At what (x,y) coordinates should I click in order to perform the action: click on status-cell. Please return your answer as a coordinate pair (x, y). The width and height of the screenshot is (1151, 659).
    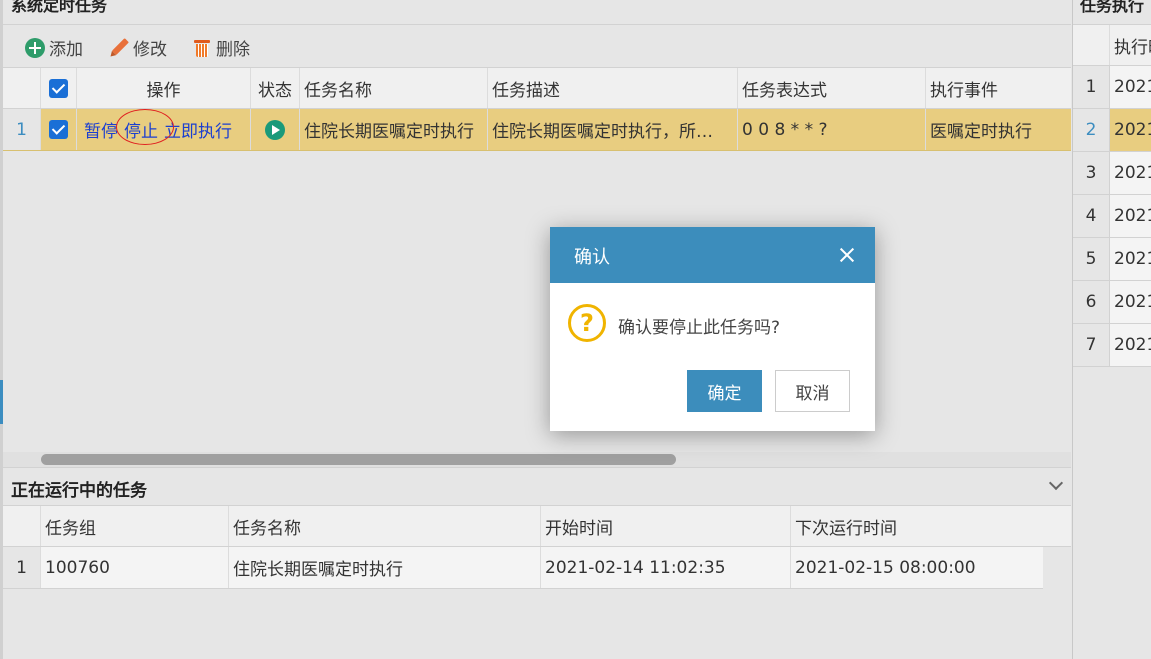
    Looking at the image, I should click on (275, 129).